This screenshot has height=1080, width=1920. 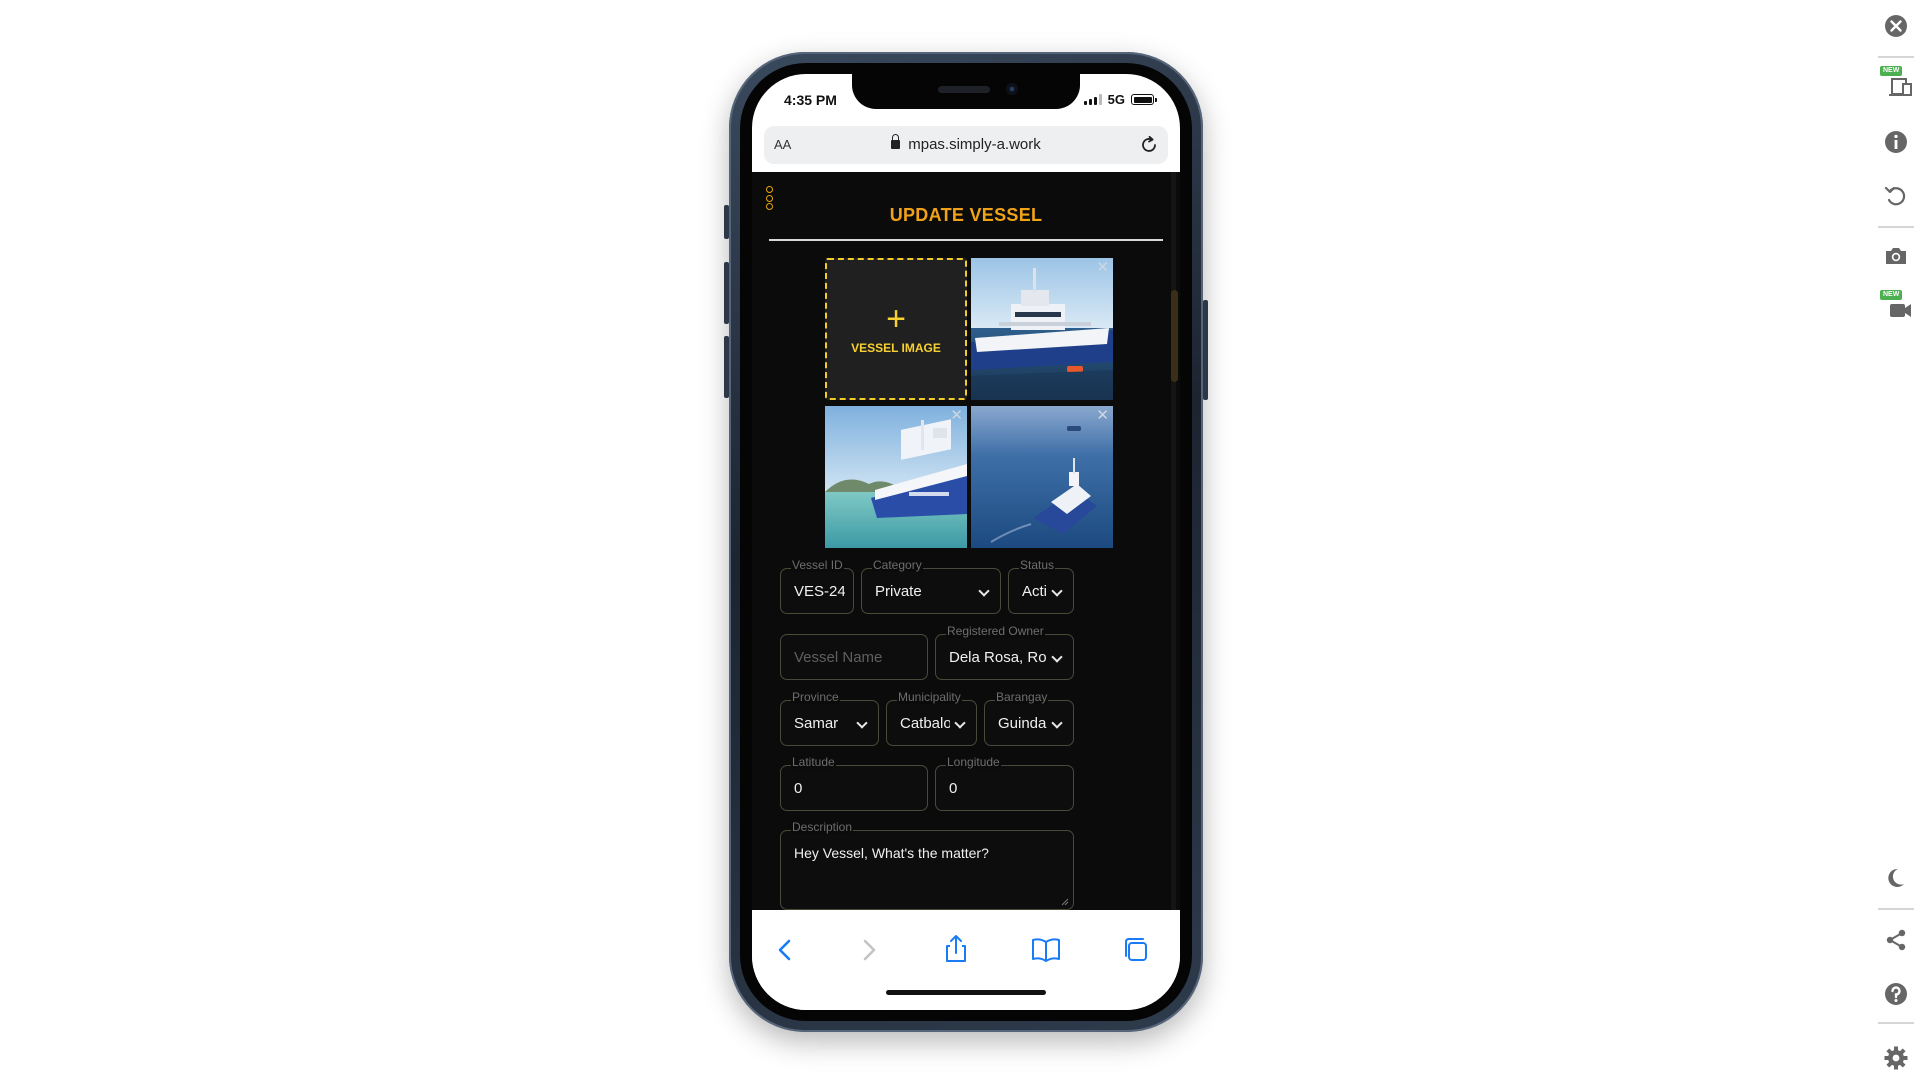 I want to click on info-icon, so click(x=1896, y=142).